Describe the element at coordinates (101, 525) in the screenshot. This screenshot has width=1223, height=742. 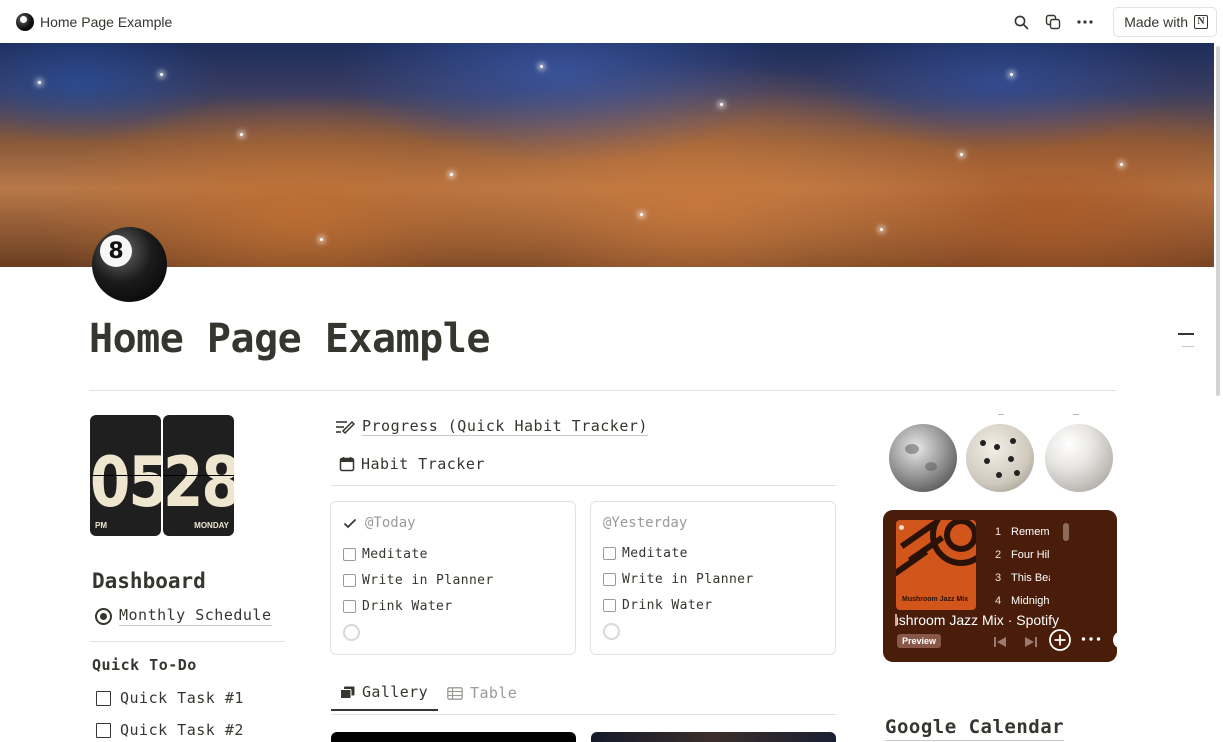
I see `clock-period: PM` at that location.